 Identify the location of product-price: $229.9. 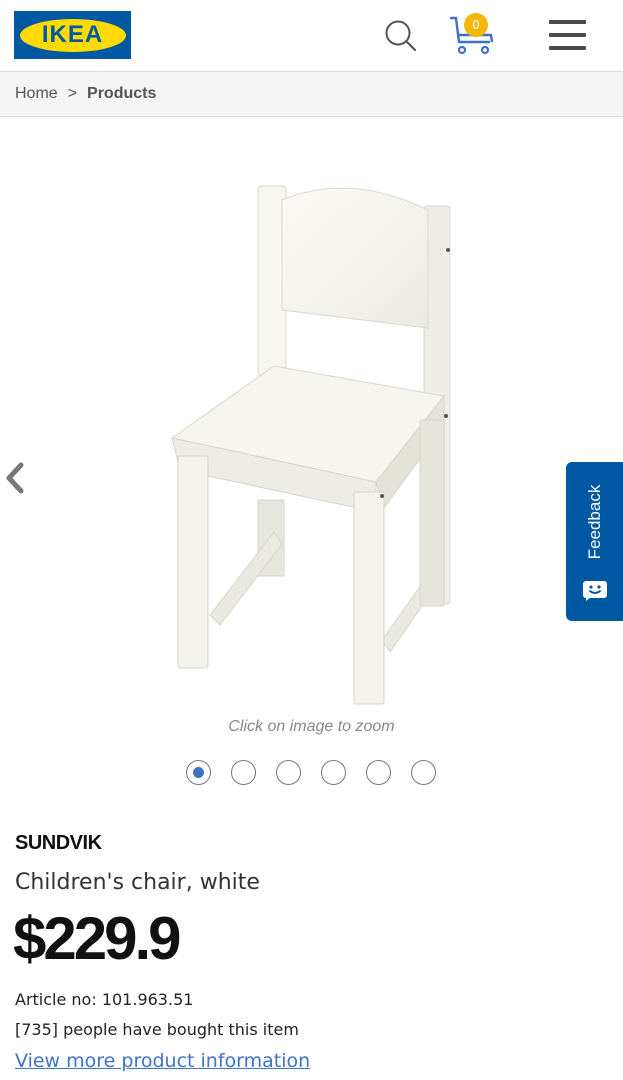
(97, 938).